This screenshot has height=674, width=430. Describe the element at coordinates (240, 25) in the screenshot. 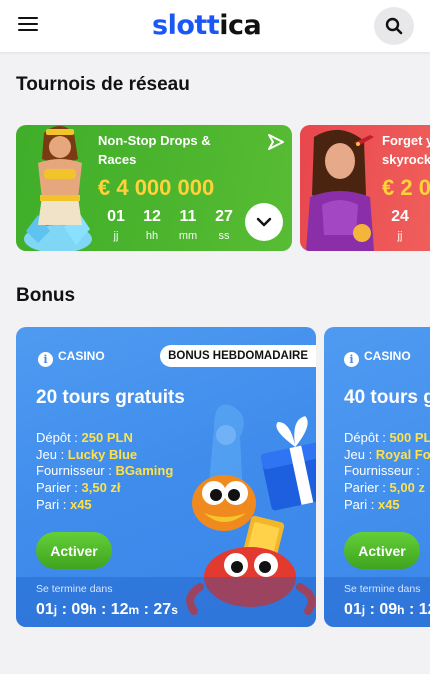

I see `logo-part-2: ica` at that location.